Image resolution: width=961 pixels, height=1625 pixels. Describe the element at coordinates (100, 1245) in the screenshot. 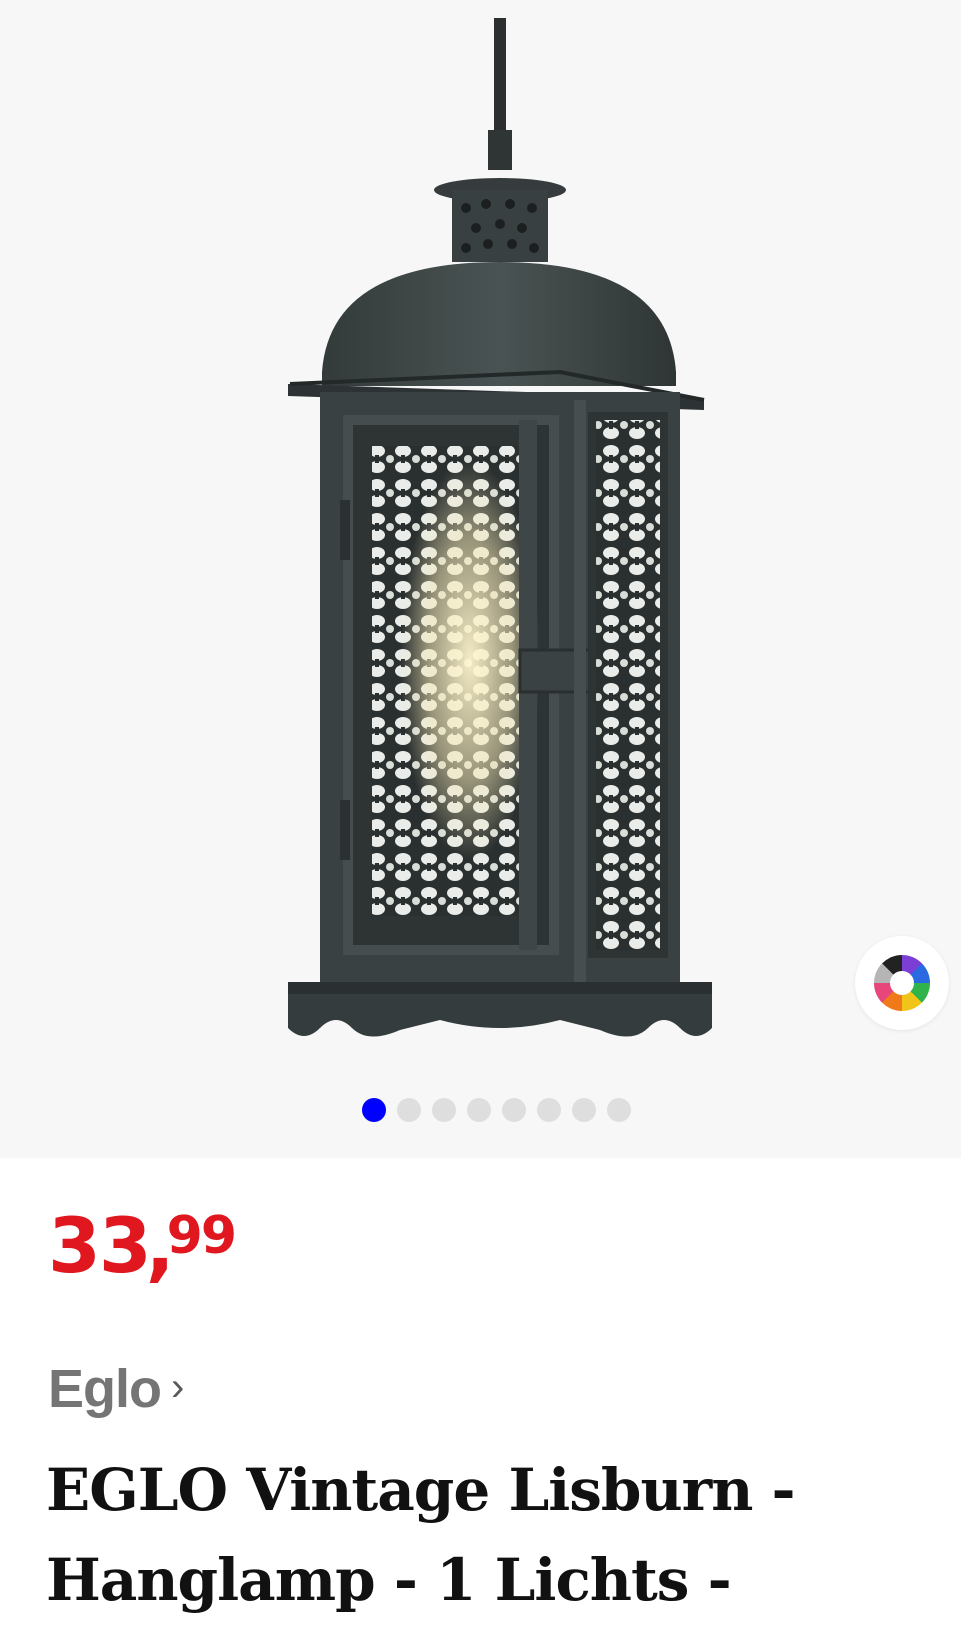

I see `price-whole: 33` at that location.